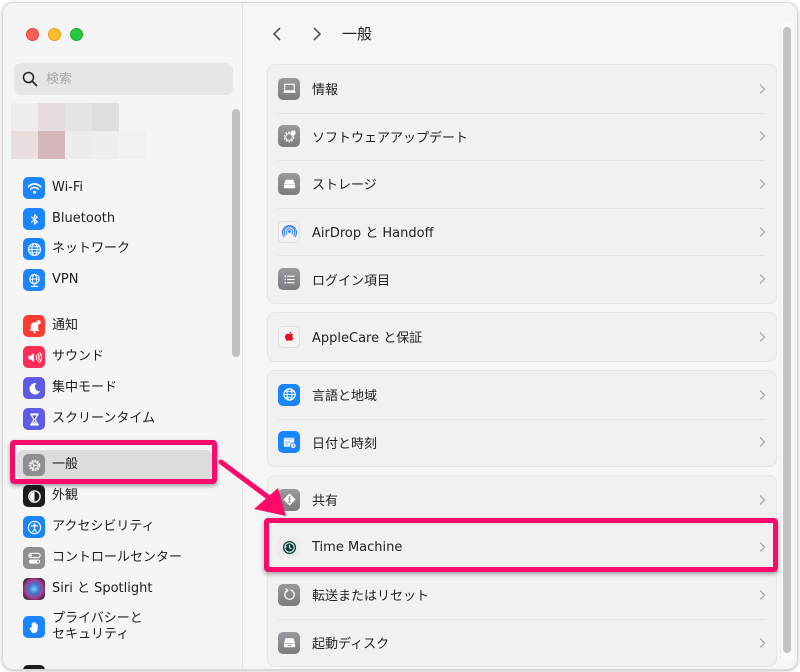  I want to click on row-software-update: ソフトウェアアップデート, so click(522, 136).